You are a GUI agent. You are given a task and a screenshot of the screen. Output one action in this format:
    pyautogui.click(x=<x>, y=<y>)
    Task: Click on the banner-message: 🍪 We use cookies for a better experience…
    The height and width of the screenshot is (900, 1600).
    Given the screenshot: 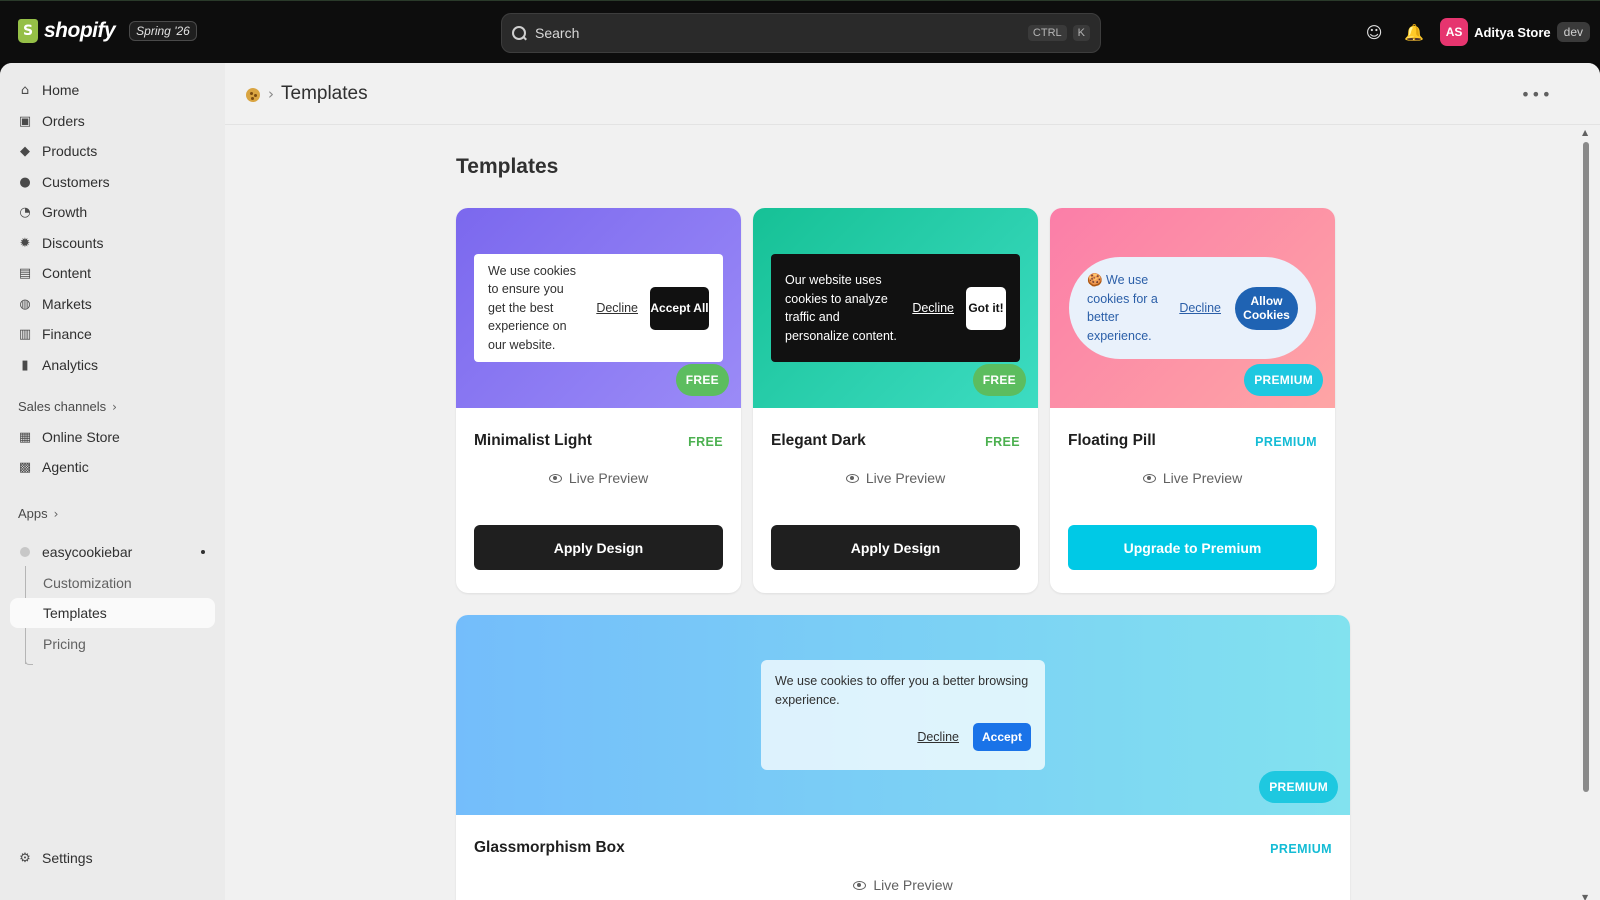 What is the action you would take?
    pyautogui.click(x=1122, y=308)
    